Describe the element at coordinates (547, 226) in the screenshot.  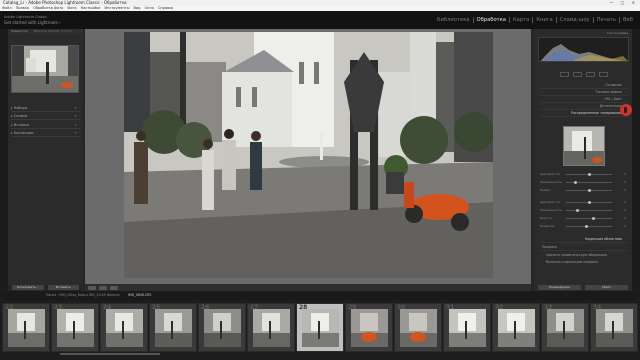
I see `slider-label: Размытие` at that location.